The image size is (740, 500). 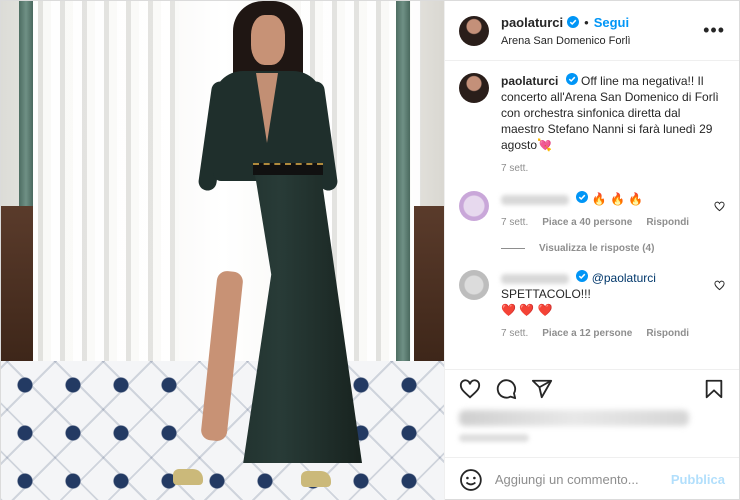 What do you see at coordinates (429, 288) in the screenshot?
I see `right-cabinet` at bounding box center [429, 288].